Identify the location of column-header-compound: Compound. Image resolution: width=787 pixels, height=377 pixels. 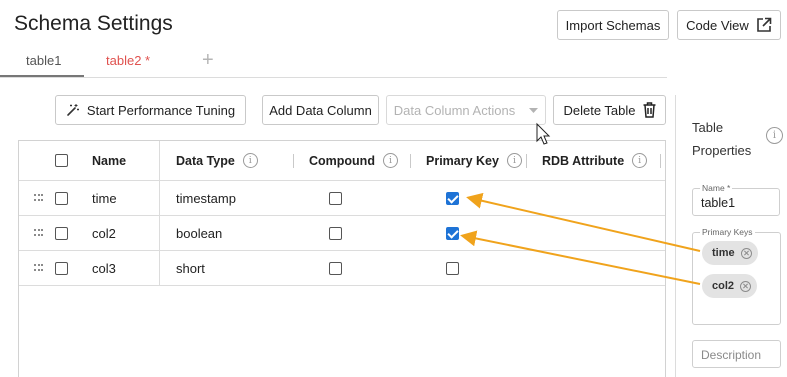
(342, 160).